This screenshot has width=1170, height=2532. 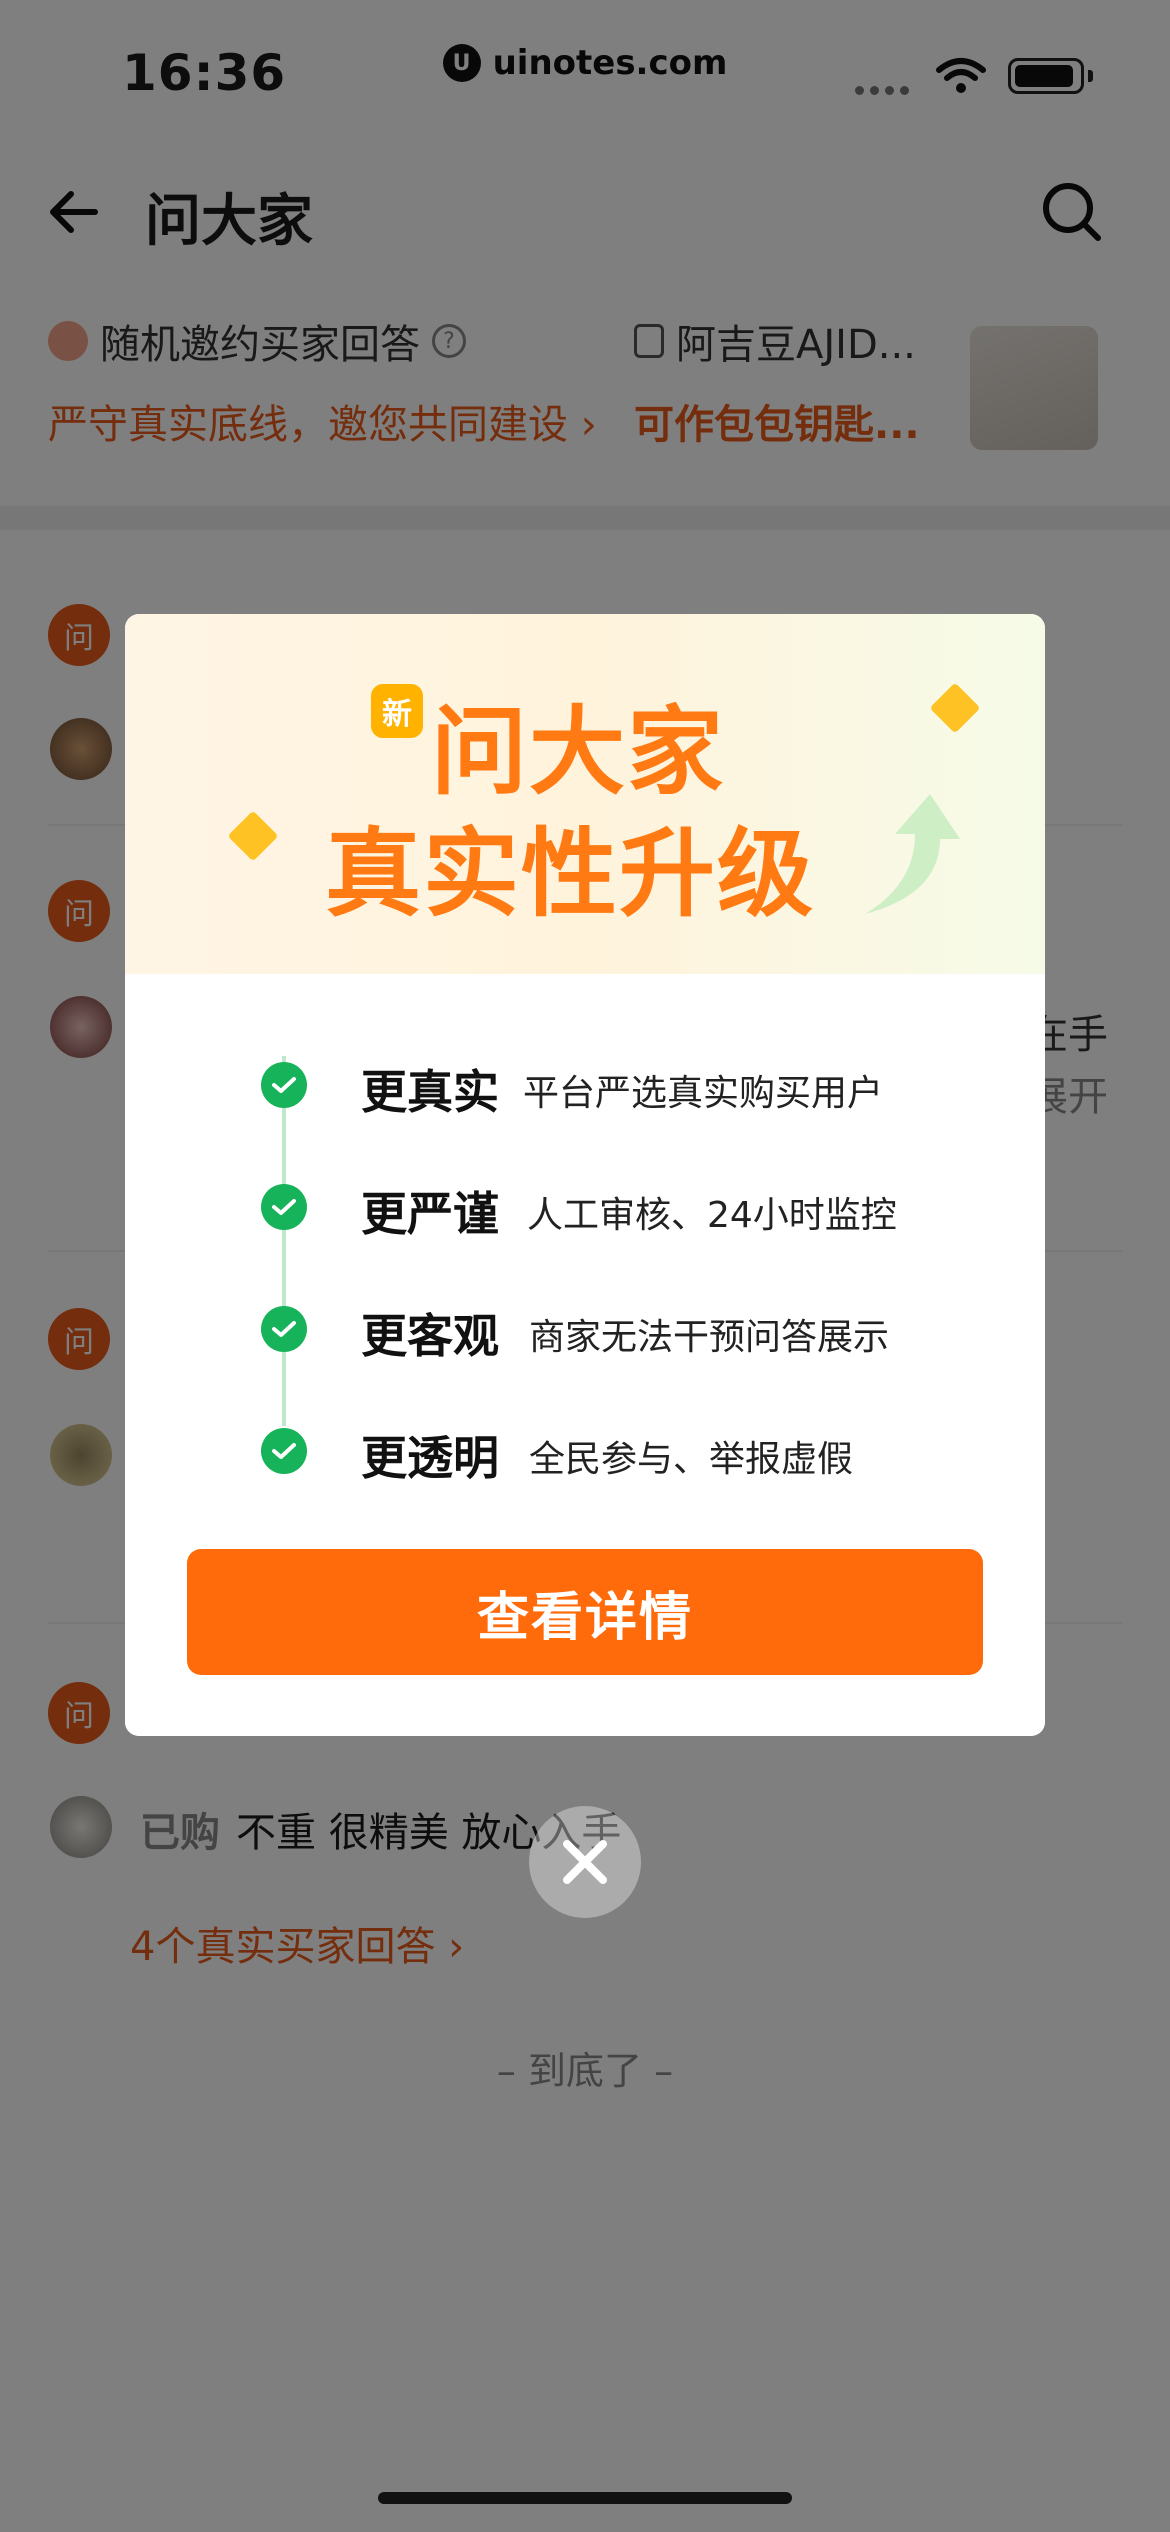 I want to click on up-arrow-icon, so click(x=912, y=854).